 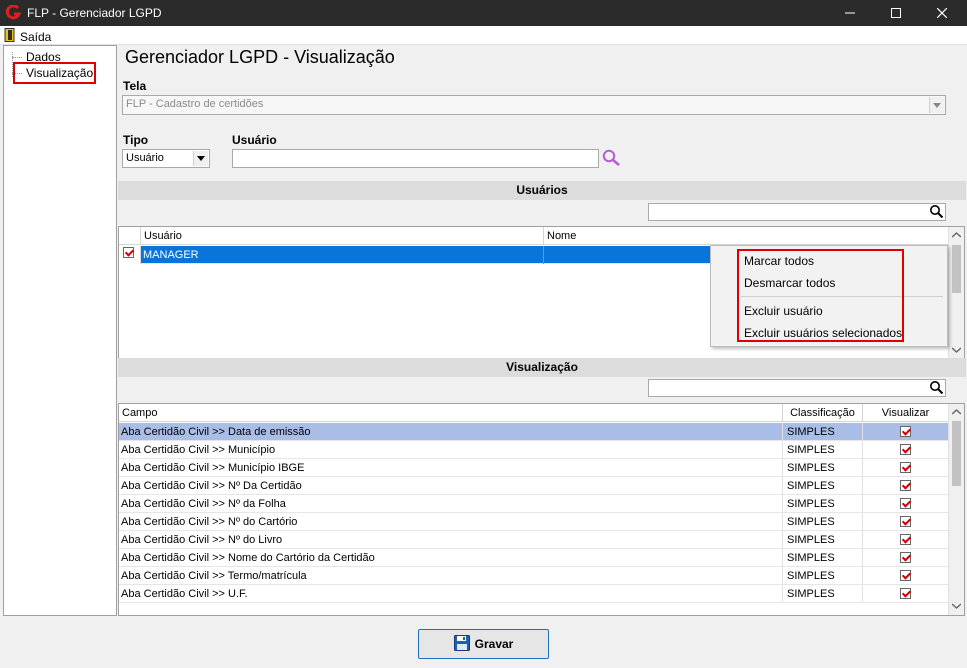 What do you see at coordinates (797, 388) in the screenshot?
I see `view-search-input` at bounding box center [797, 388].